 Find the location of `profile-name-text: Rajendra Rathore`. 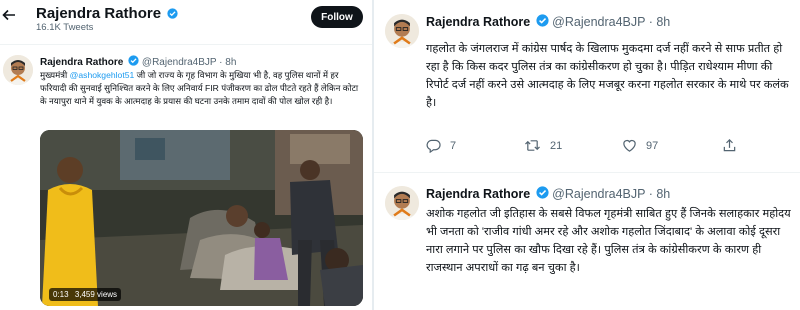

profile-name-text: Rajendra Rathore is located at coordinates (99, 13).